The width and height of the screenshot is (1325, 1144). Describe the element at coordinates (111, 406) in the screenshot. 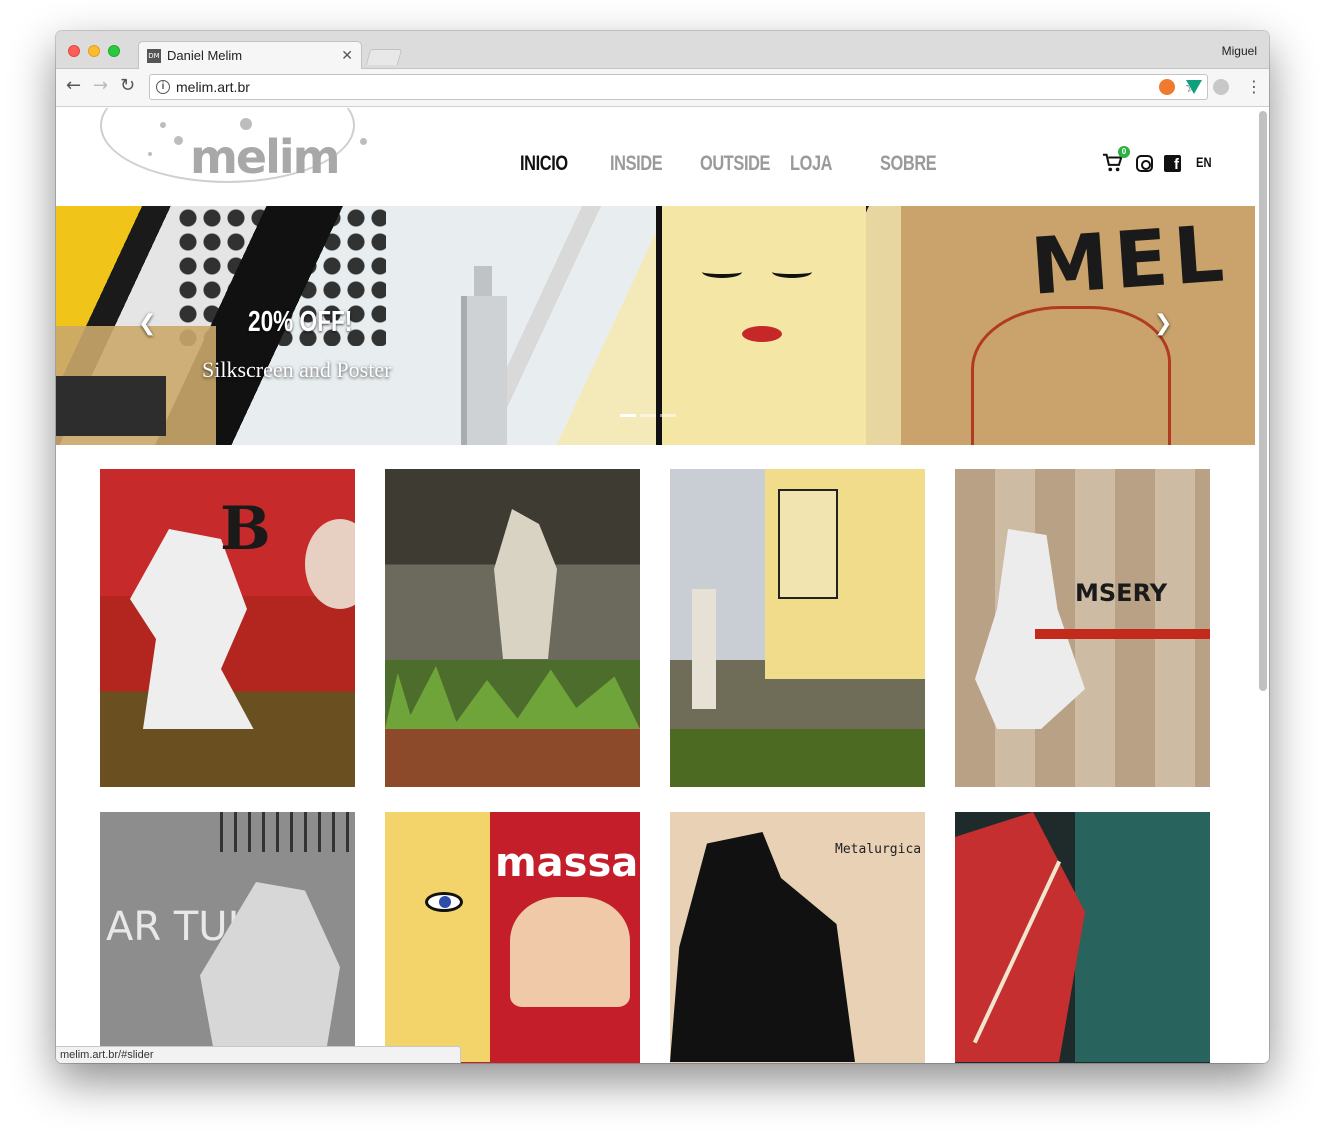

I see `slide-art-strip` at that location.